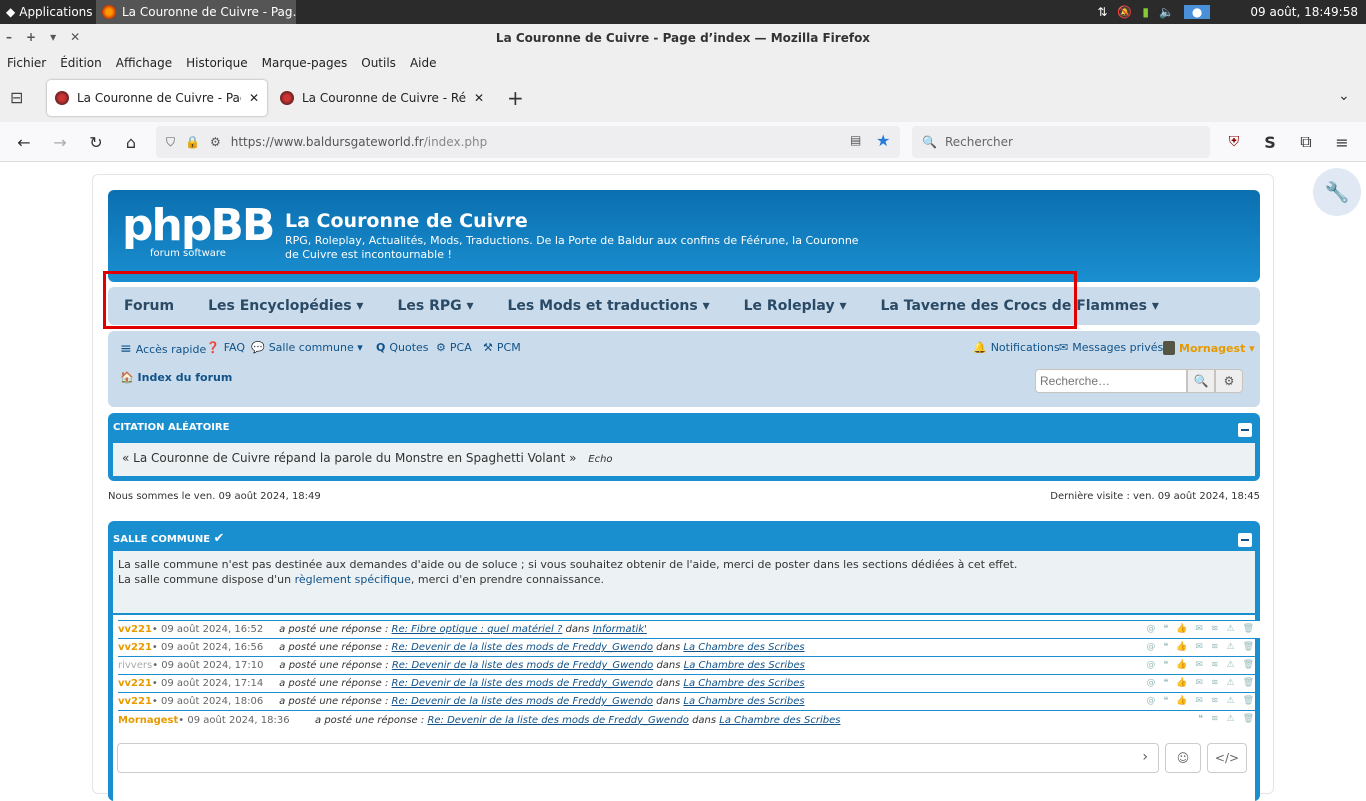  Describe the element at coordinates (75, 37) in the screenshot. I see `close-icon: ✕` at that location.